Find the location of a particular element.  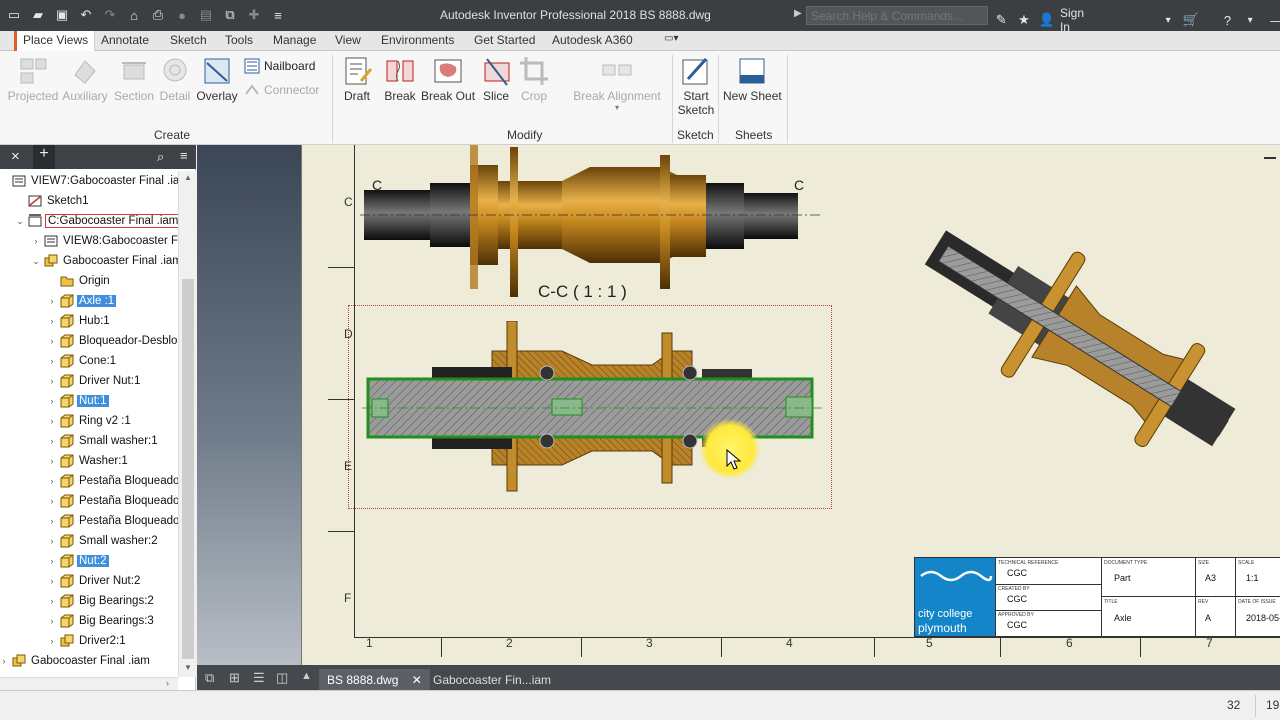

tree-node: › Small washer:1 is located at coordinates (103, 441).